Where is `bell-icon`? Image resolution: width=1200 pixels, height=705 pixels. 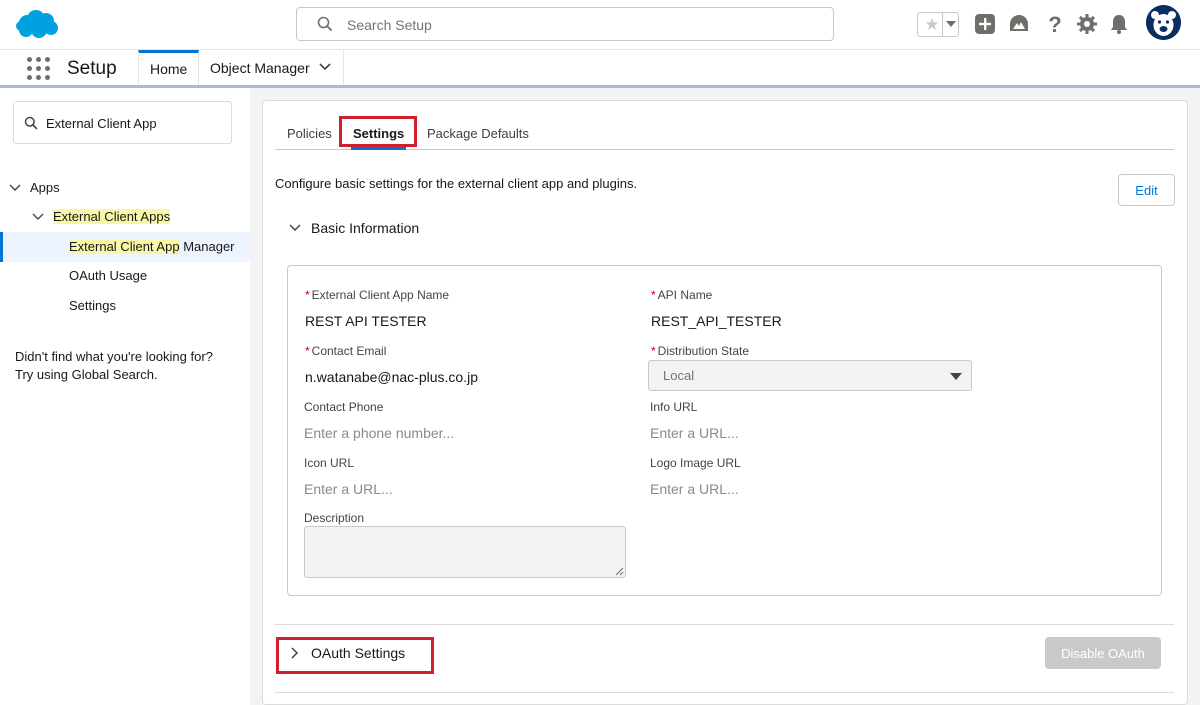
bell-icon is located at coordinates (1119, 24).